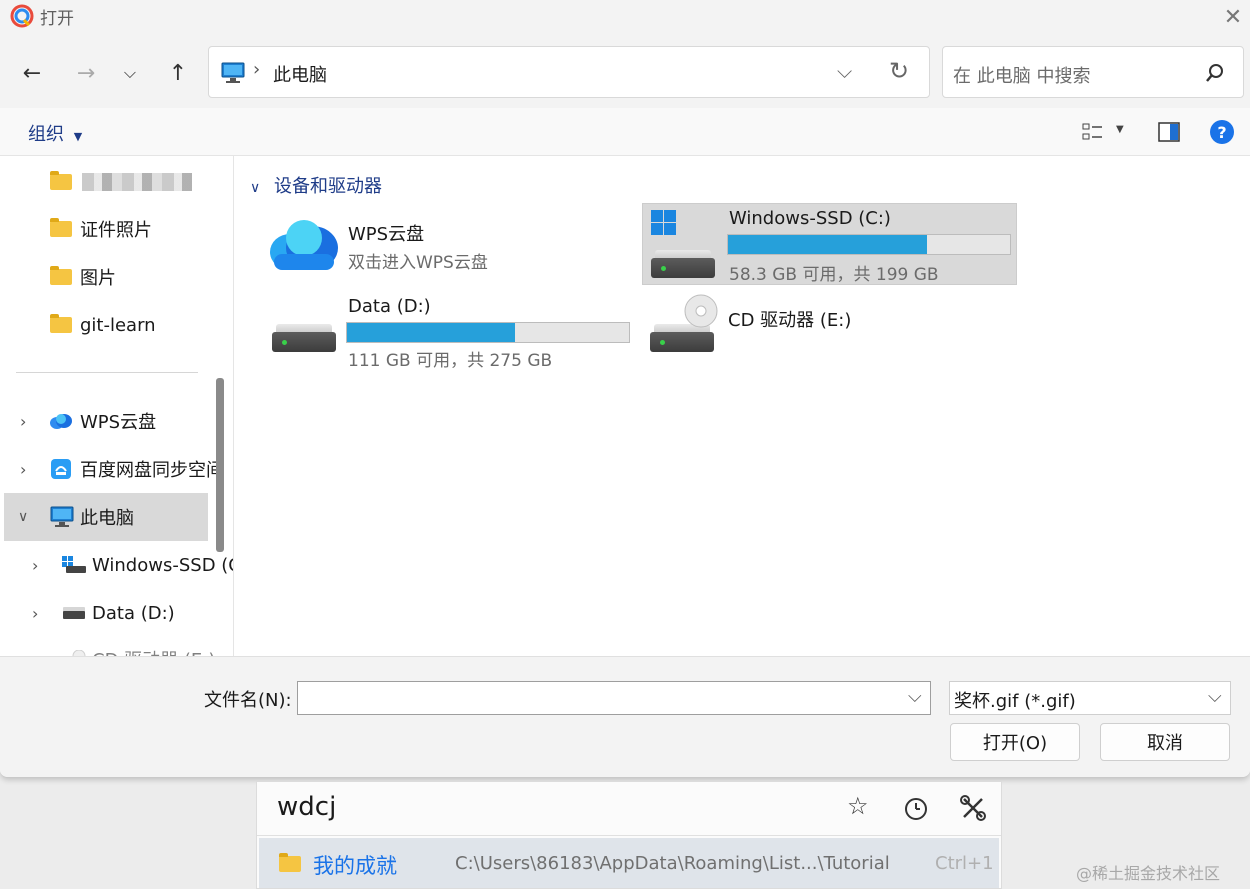 The image size is (1250, 889). I want to click on launcher-search-row: wdcj ☆, so click(629, 809).